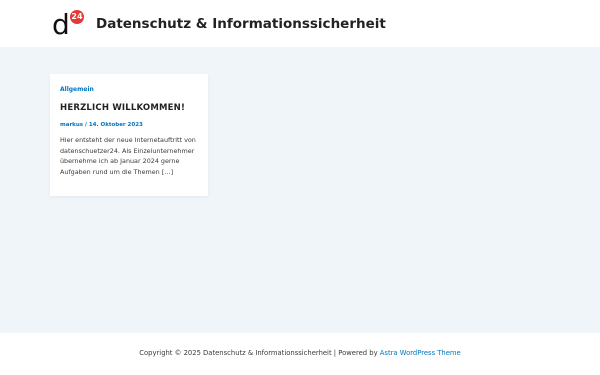  I want to click on site-title-link: Datenschutz & Informationssicherheit, so click(241, 24).